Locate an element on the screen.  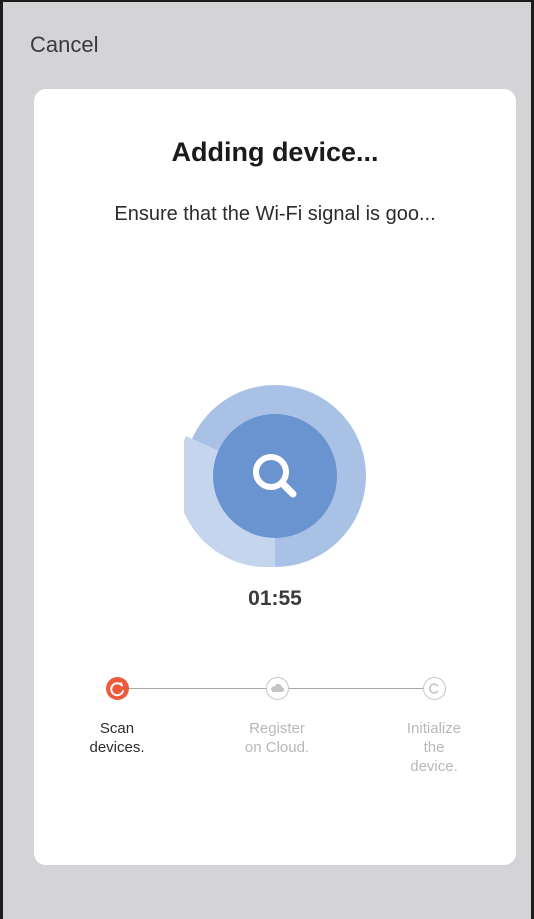
cancel-button: Cancel is located at coordinates (64, 45).